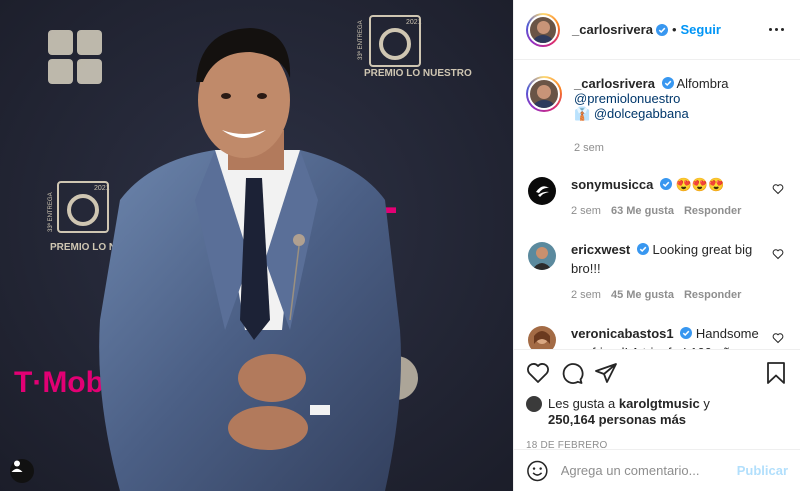 The width and height of the screenshot is (800, 491). I want to click on post-header: _carlosrivera • Seguir, so click(657, 30).